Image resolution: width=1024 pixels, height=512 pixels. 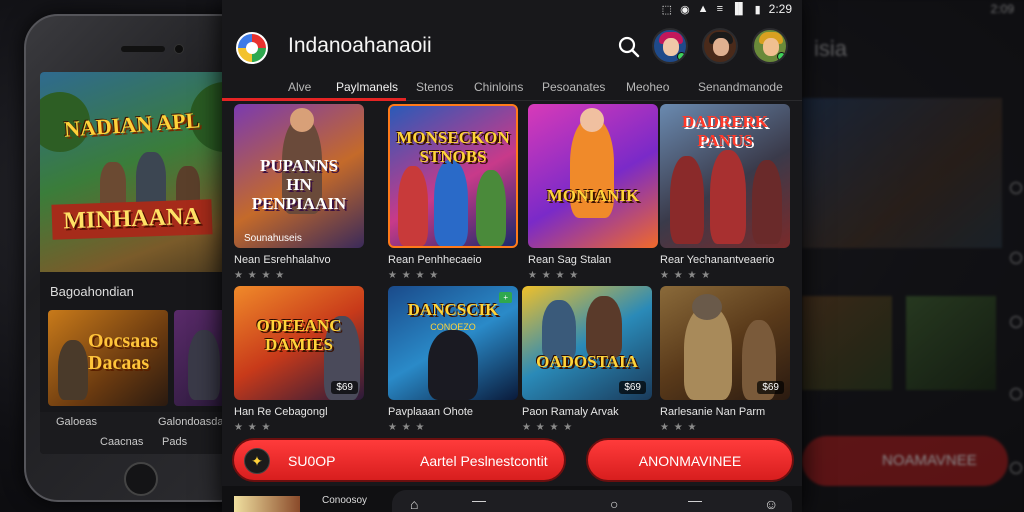 I want to click on game-art: DANCSCIK CONOEZO +, so click(x=453, y=343).